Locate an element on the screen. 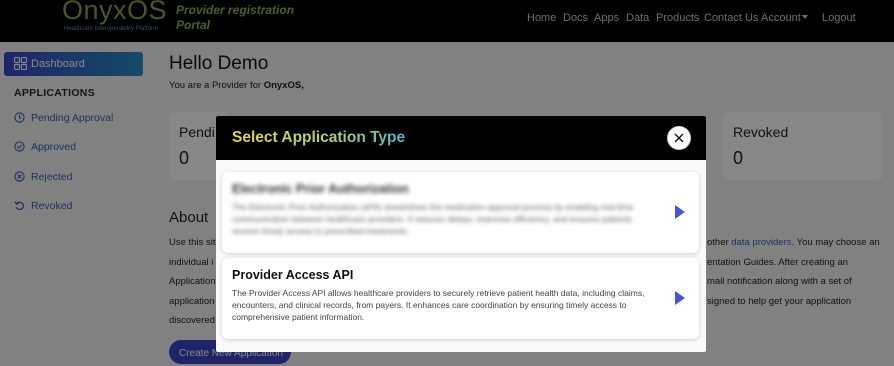  close-button is located at coordinates (679, 138).